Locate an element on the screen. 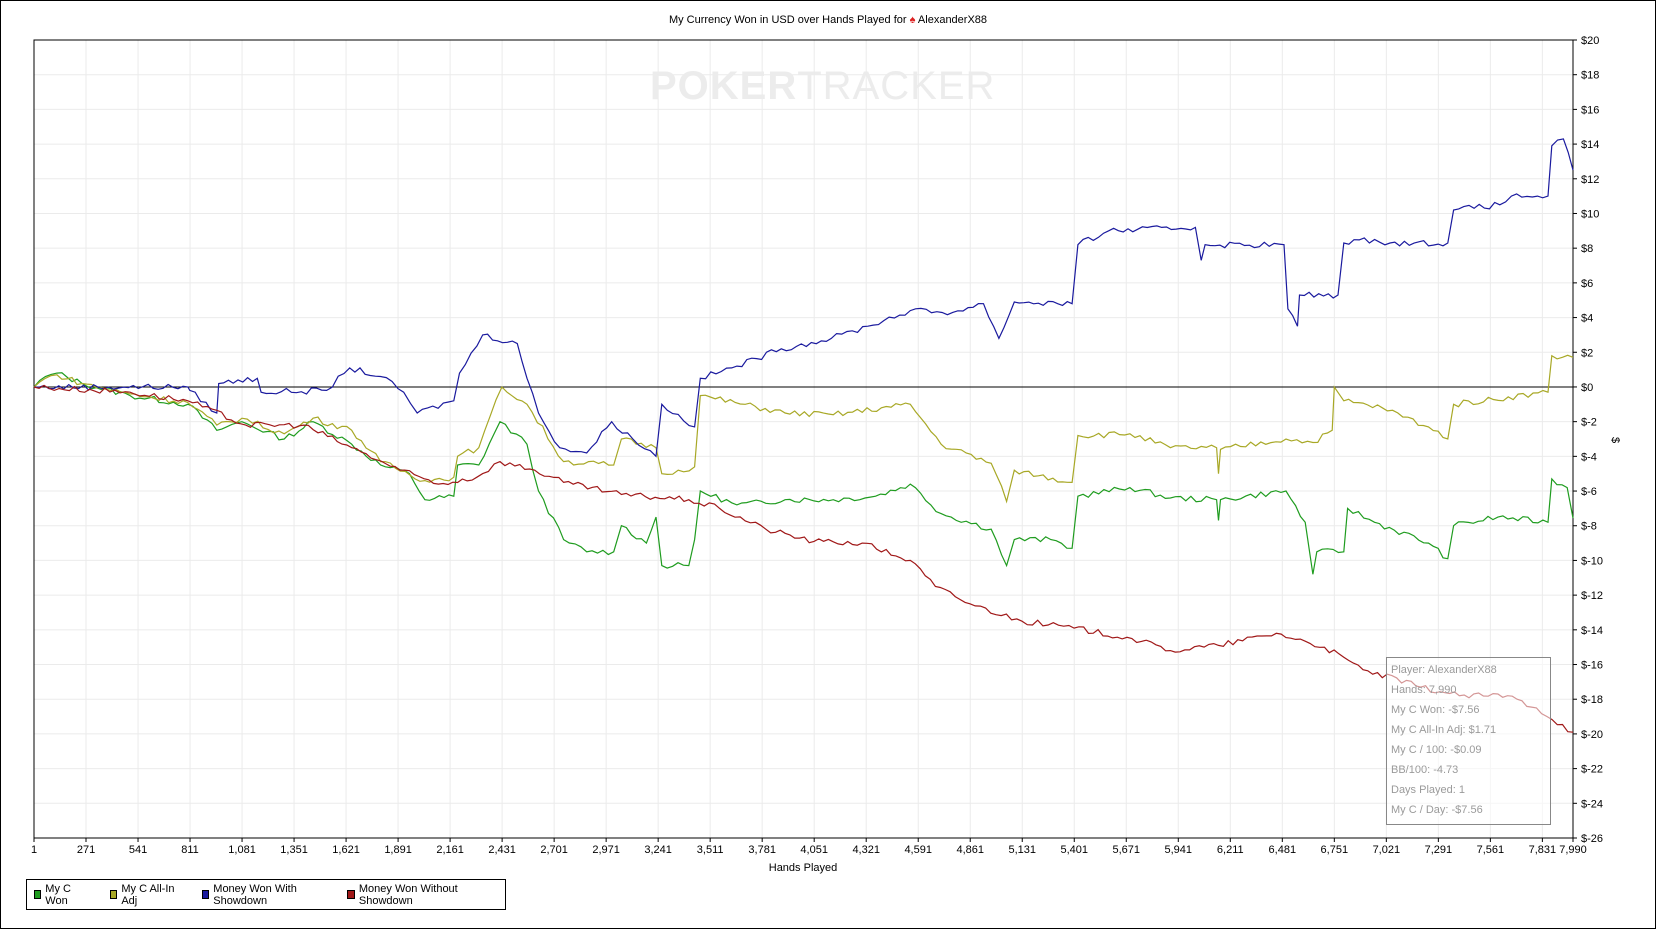 The width and height of the screenshot is (1656, 929). x-tick-label: 4,591 is located at coordinates (918, 850).